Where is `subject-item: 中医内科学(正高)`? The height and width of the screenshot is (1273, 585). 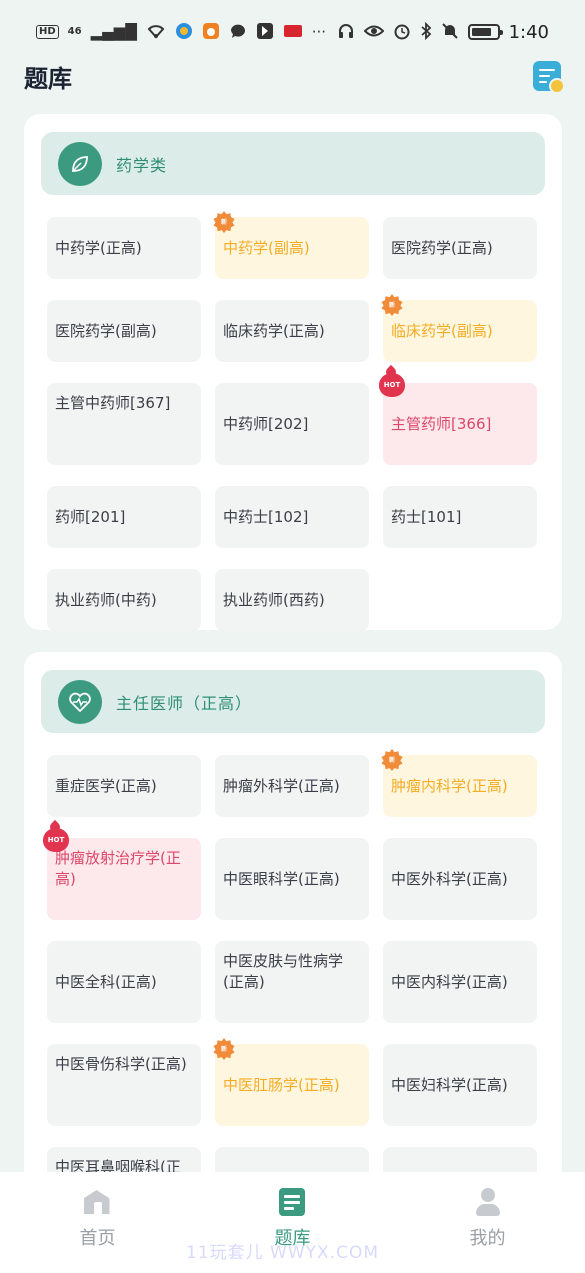 subject-item: 中医内科学(正高) is located at coordinates (460, 982).